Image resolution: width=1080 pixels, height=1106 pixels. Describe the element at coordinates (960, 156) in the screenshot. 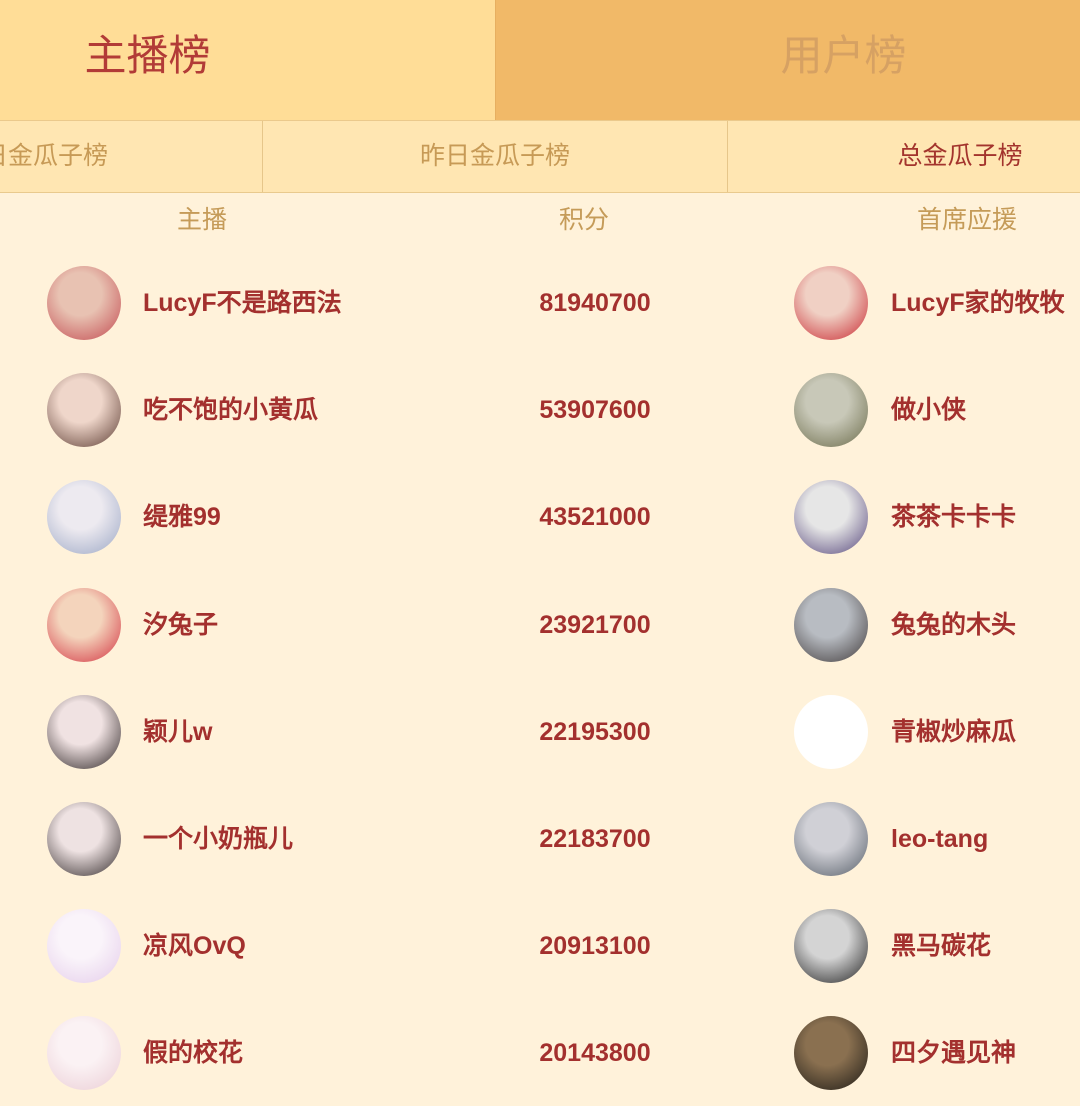

I see `subtab-label: 总金瓜子榜` at that location.